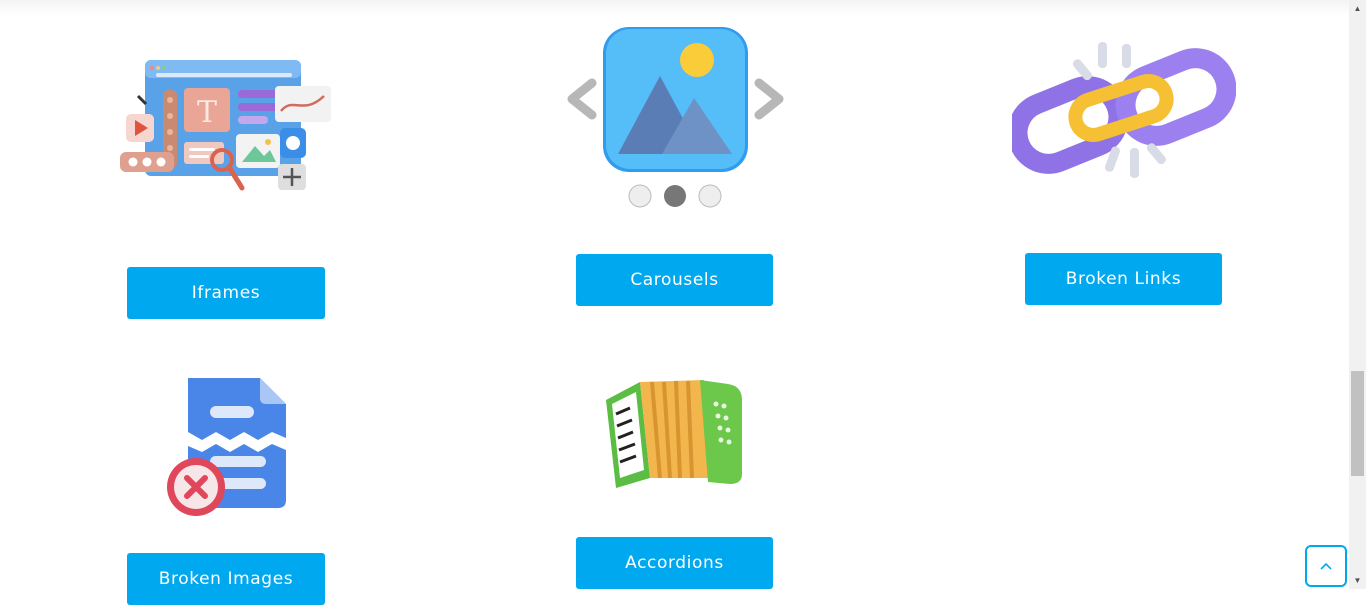 Image resolution: width=1366 pixels, height=605 pixels. What do you see at coordinates (1124, 110) in the screenshot?
I see `broken-chain-link-icon` at bounding box center [1124, 110].